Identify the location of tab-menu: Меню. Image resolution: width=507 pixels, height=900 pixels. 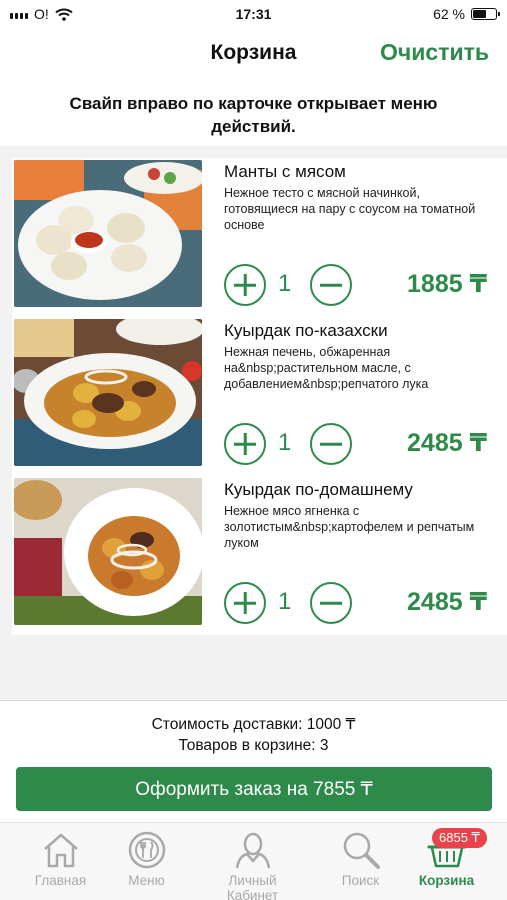
(146, 859).